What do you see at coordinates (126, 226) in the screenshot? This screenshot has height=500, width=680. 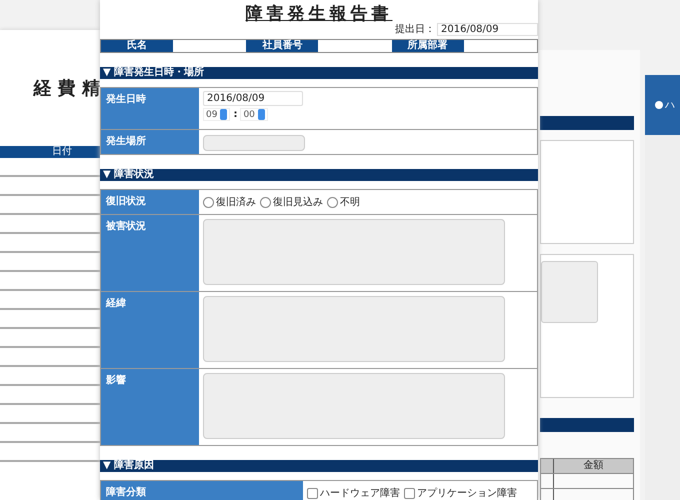 I see `field-label: 被害状況` at bounding box center [126, 226].